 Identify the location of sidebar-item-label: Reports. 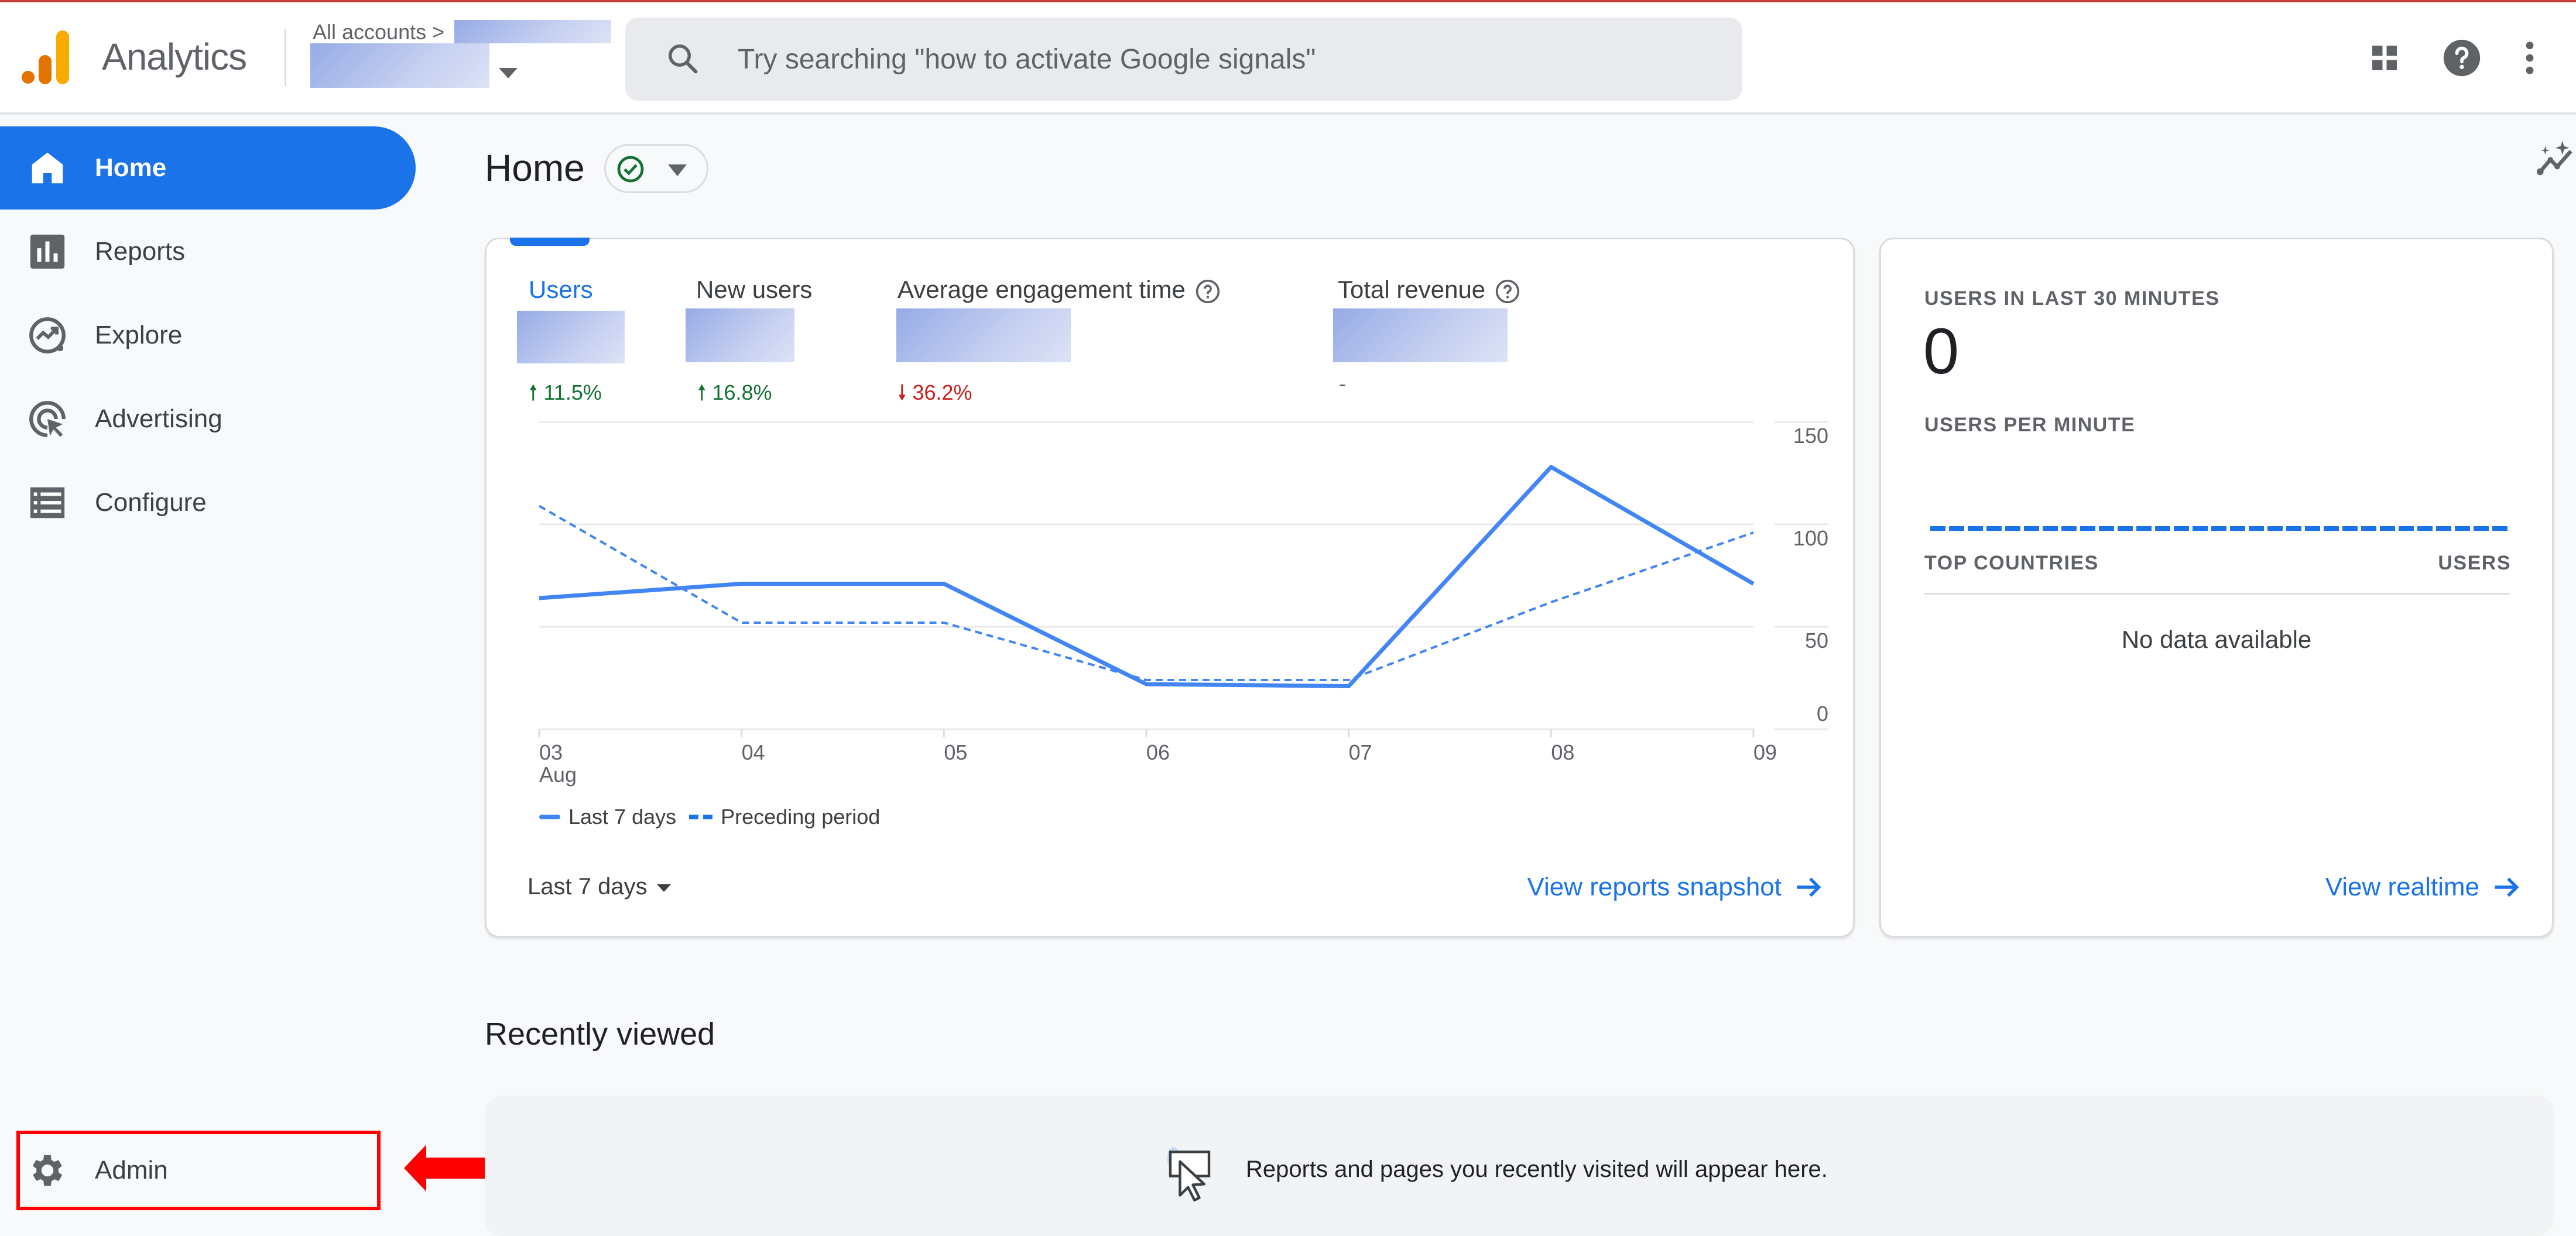
(140, 251).